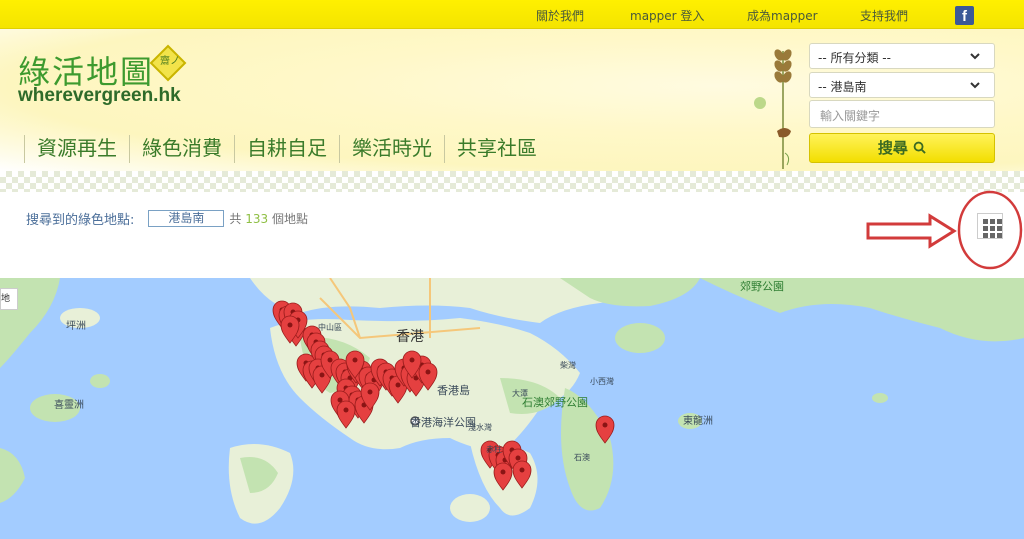  I want to click on map-label-ocean-park: 香港海洋公園, so click(443, 422).